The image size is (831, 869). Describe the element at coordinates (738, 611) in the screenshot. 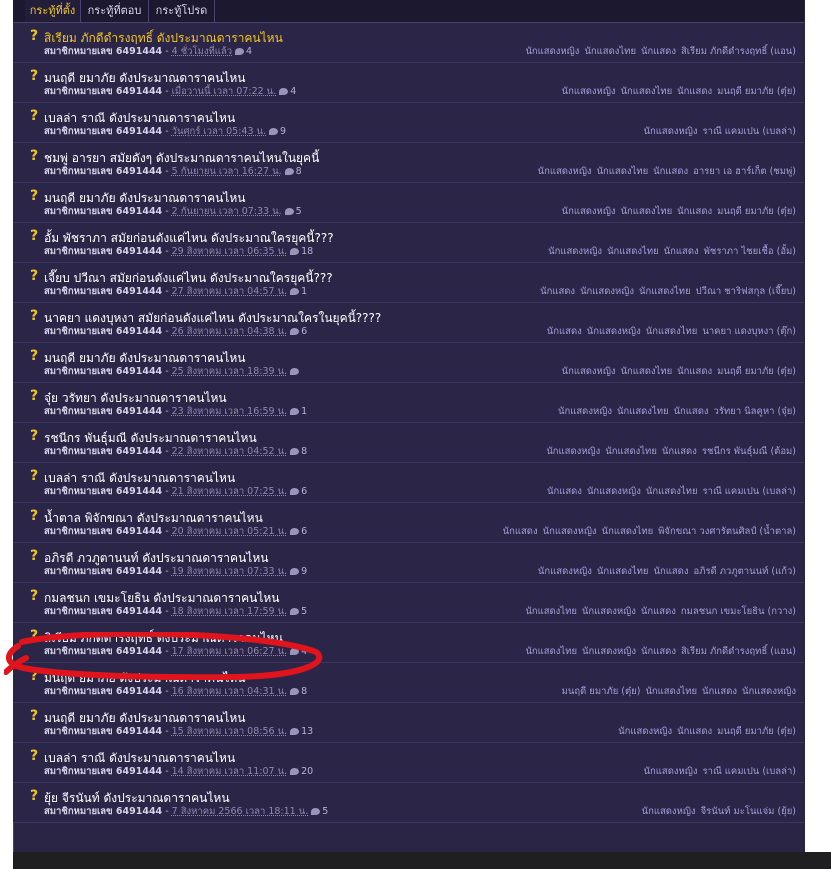

I see `tag-link: กมลชนก เขมะโยธิน (กวาง)` at that location.